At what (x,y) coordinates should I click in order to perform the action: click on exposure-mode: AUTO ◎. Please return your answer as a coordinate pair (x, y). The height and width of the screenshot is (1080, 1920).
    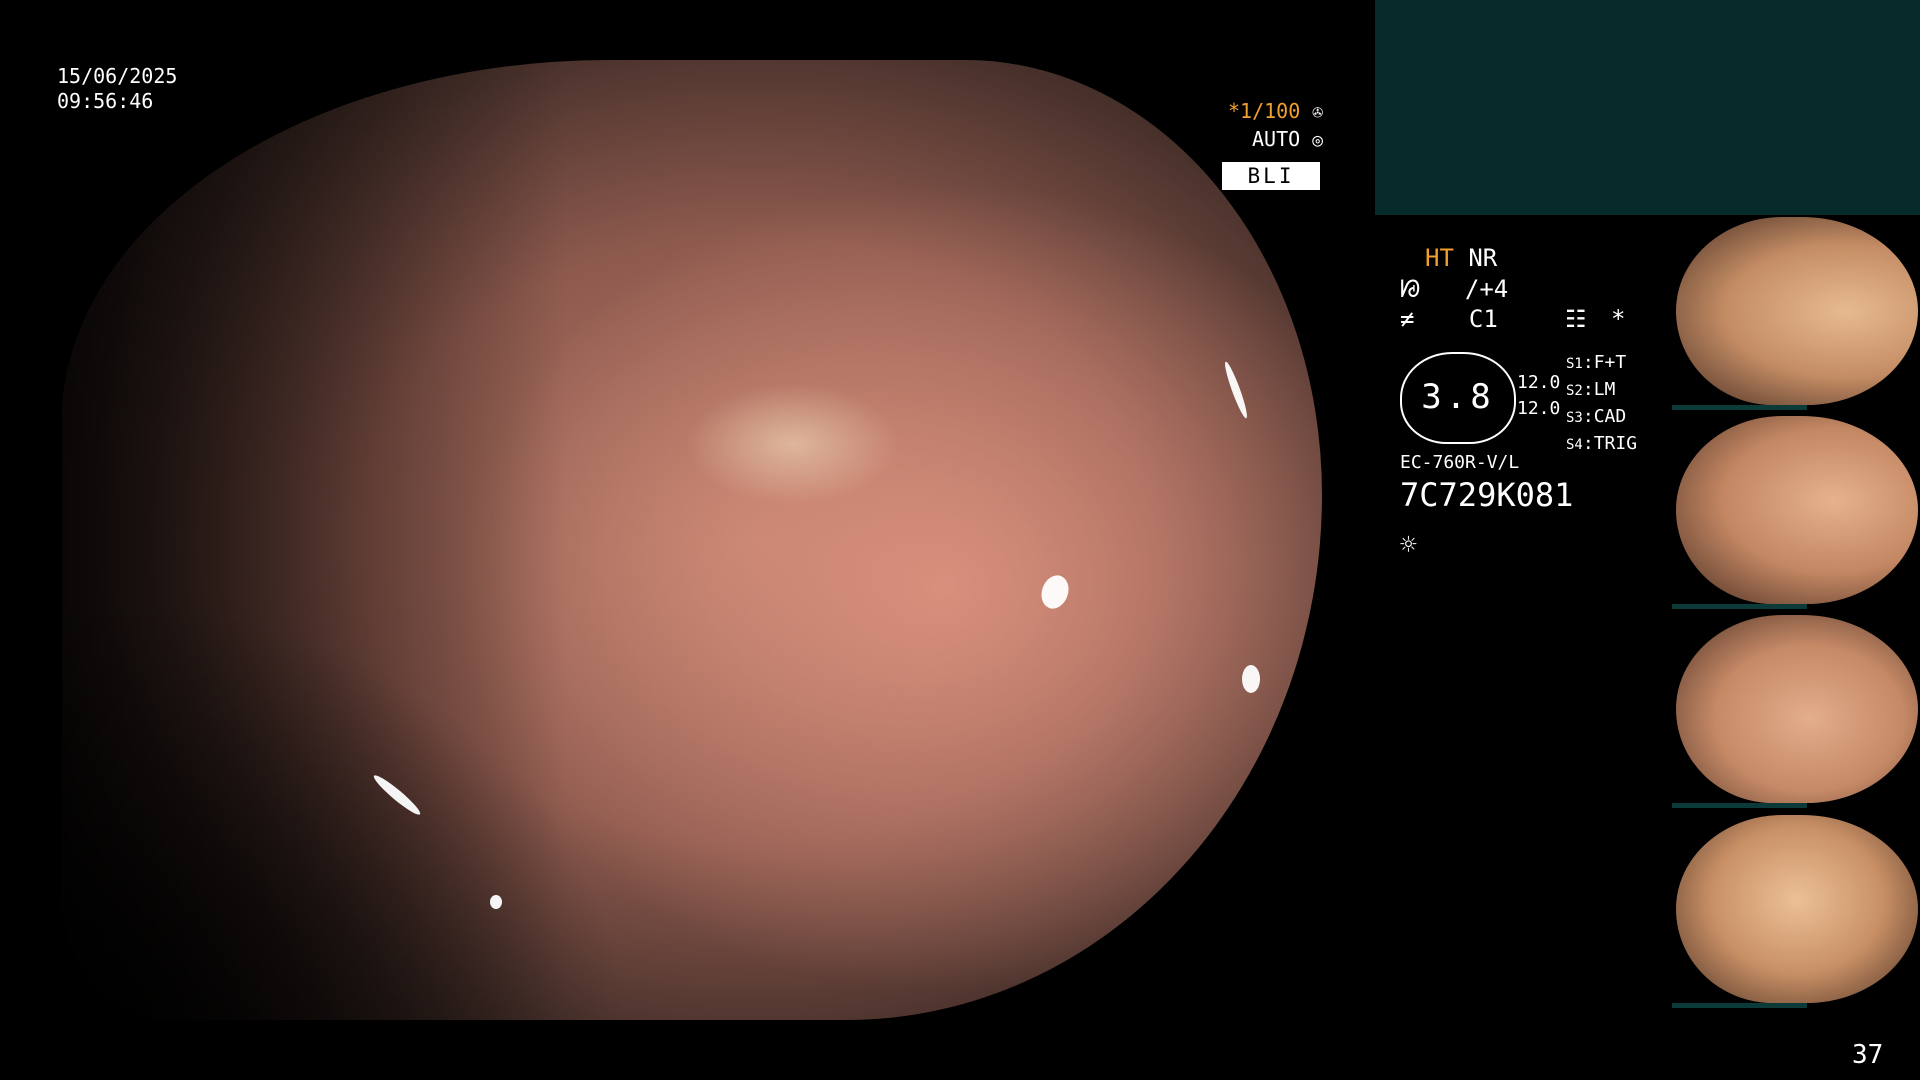
    Looking at the image, I should click on (1287, 139).